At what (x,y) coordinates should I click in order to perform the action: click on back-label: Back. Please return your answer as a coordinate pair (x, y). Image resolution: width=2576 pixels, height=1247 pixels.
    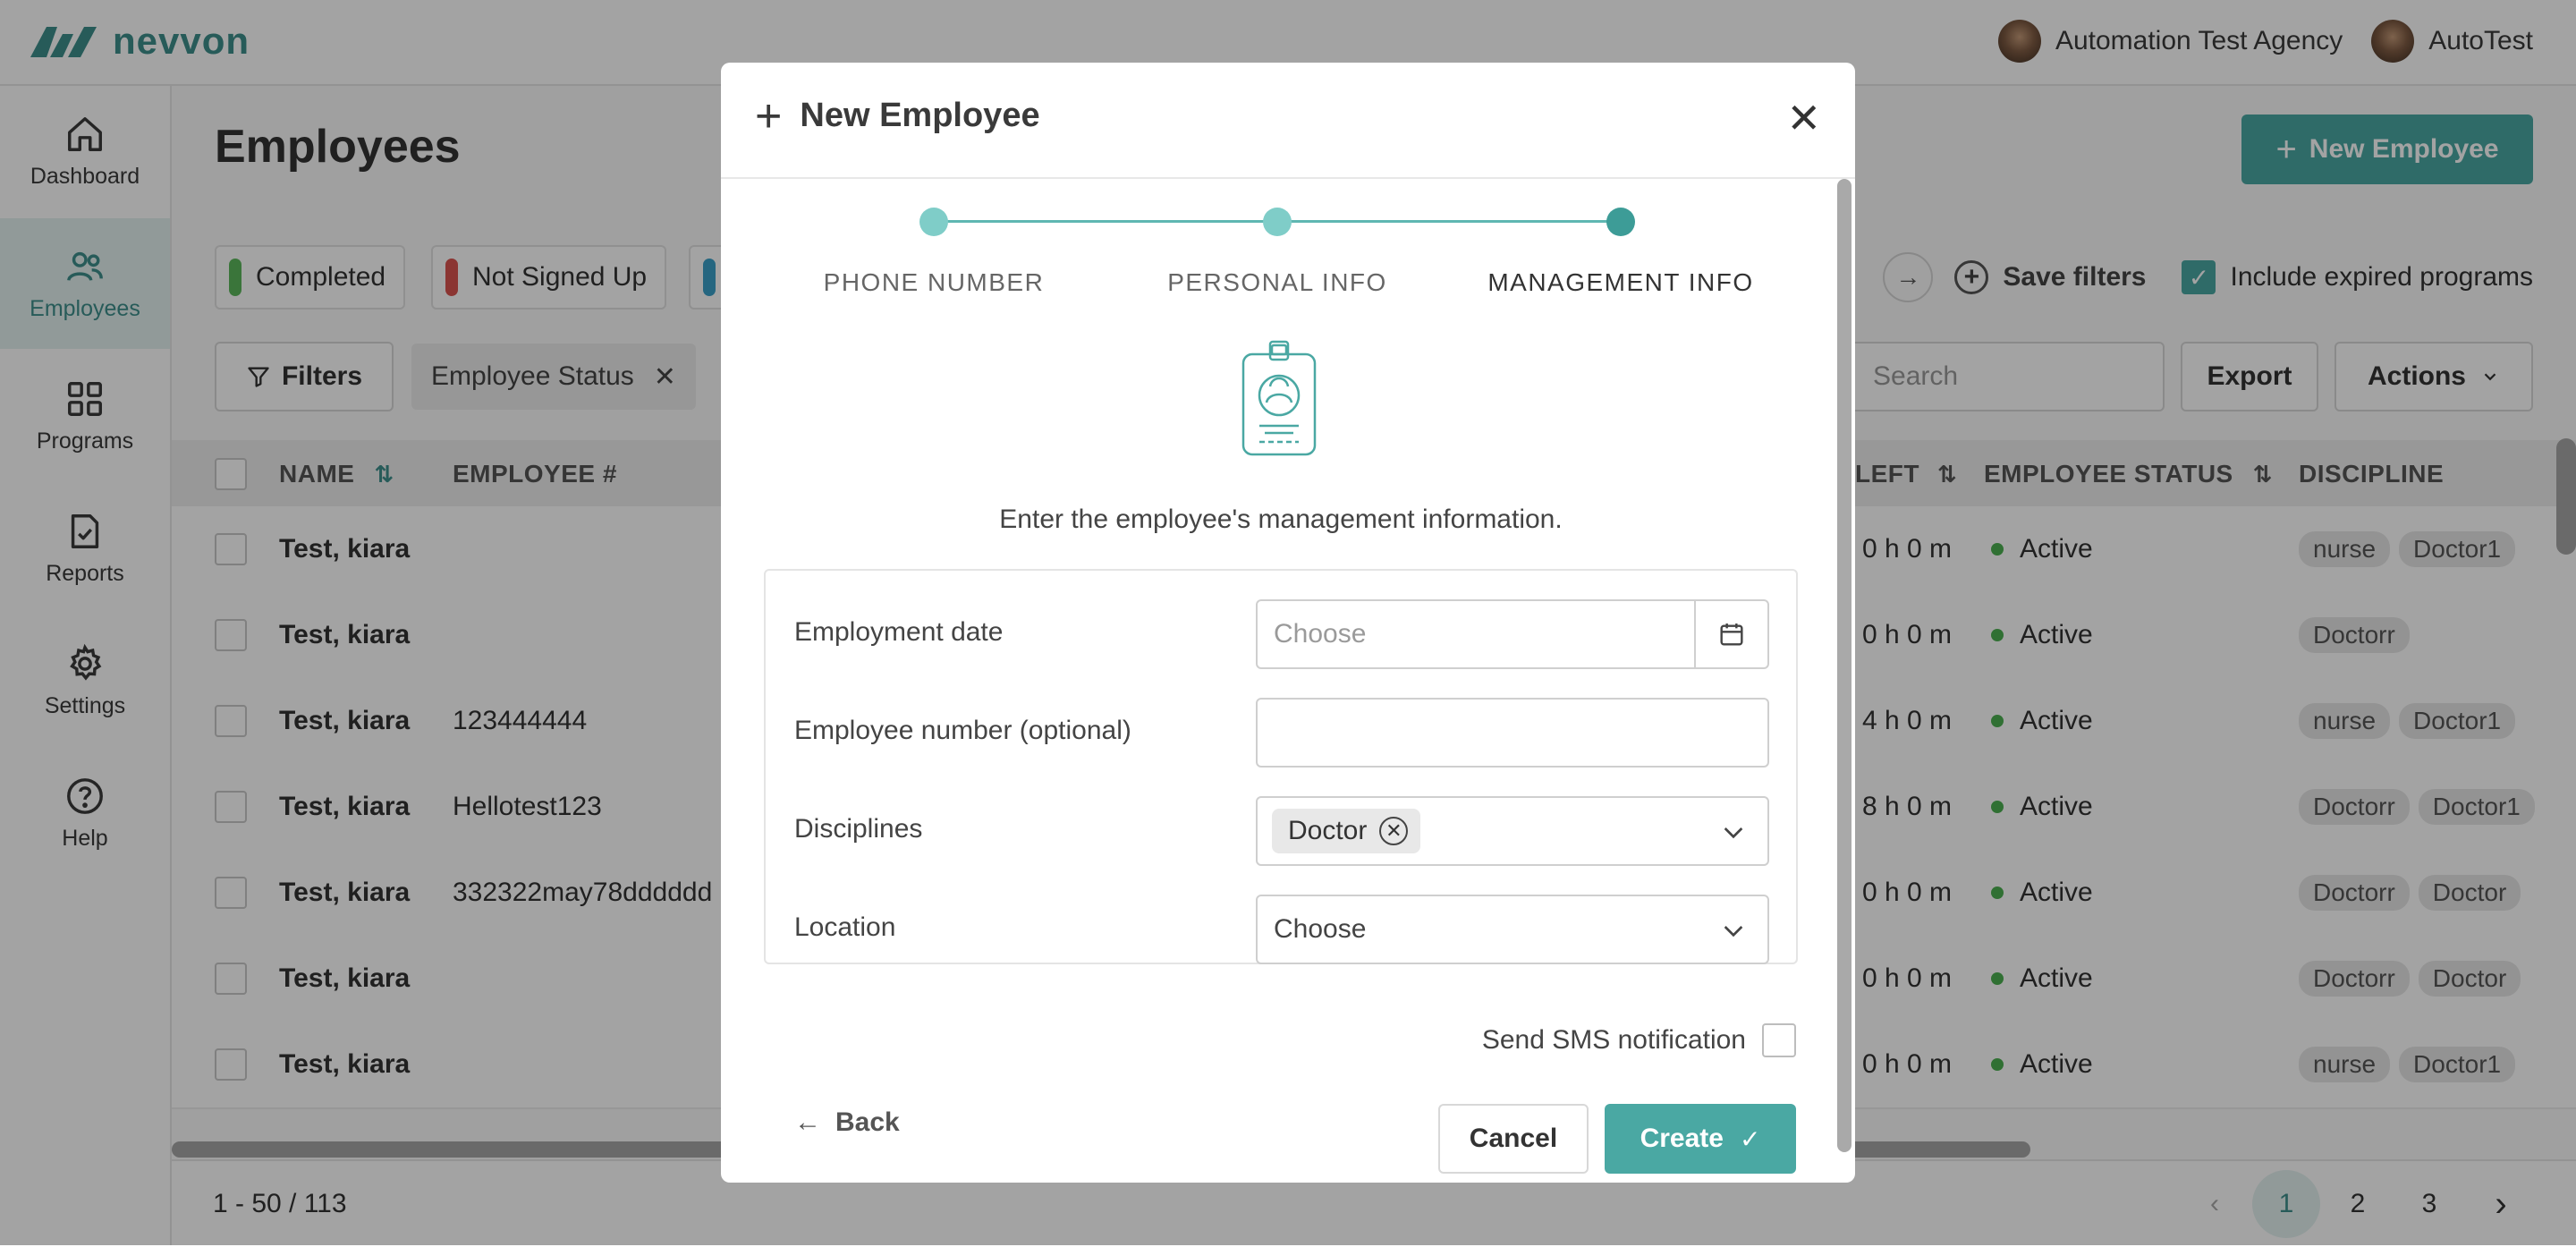
    Looking at the image, I should click on (867, 1122).